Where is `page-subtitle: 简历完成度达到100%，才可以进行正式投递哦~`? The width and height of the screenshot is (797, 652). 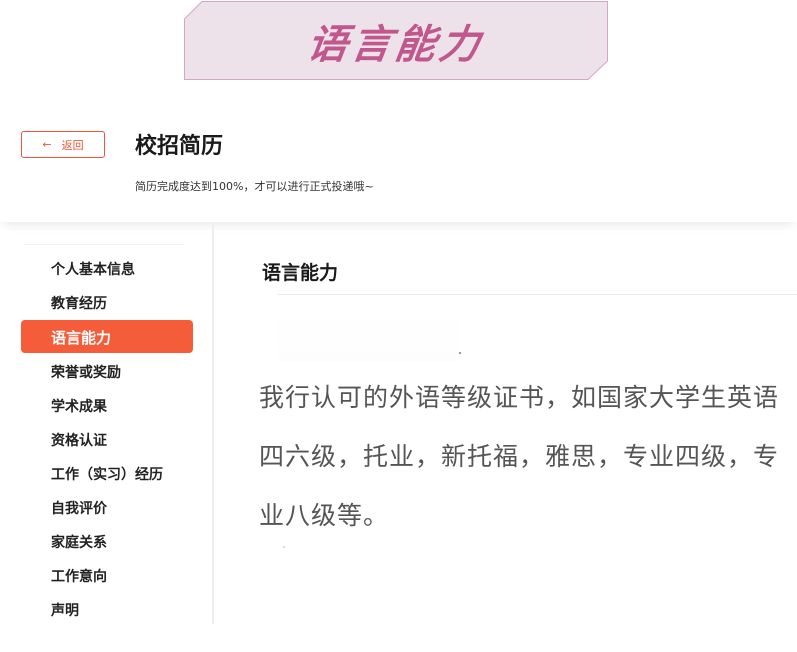
page-subtitle: 简历完成度达到100%，才可以进行正式投递哦~ is located at coordinates (254, 186).